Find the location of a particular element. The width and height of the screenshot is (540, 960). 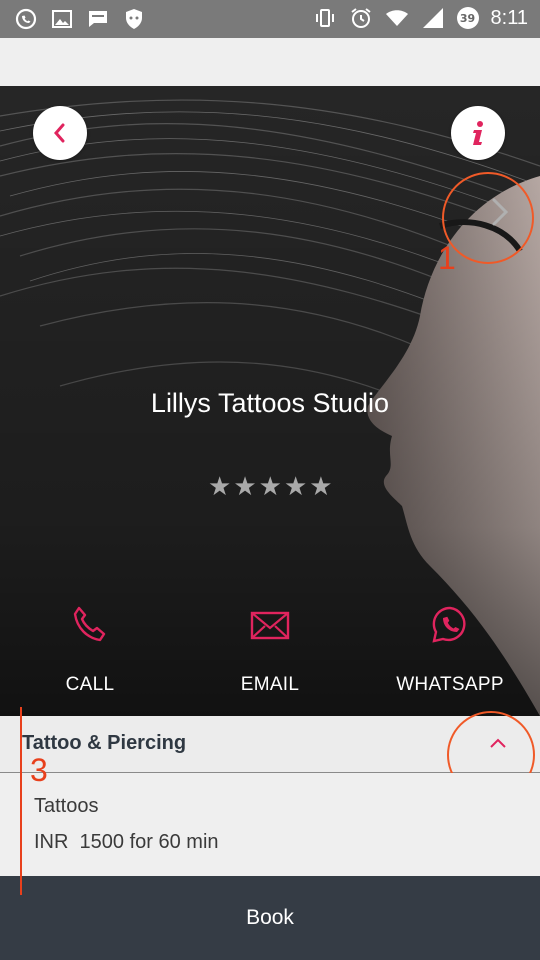

app-bar is located at coordinates (270, 62).